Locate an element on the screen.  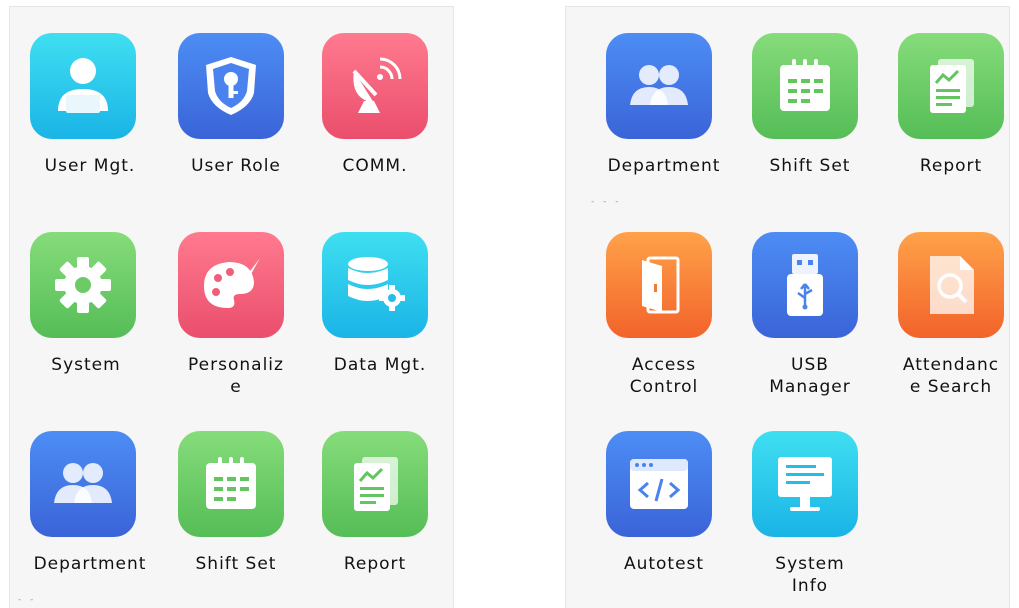
menu-item-label: User Role is located at coordinates (236, 166).